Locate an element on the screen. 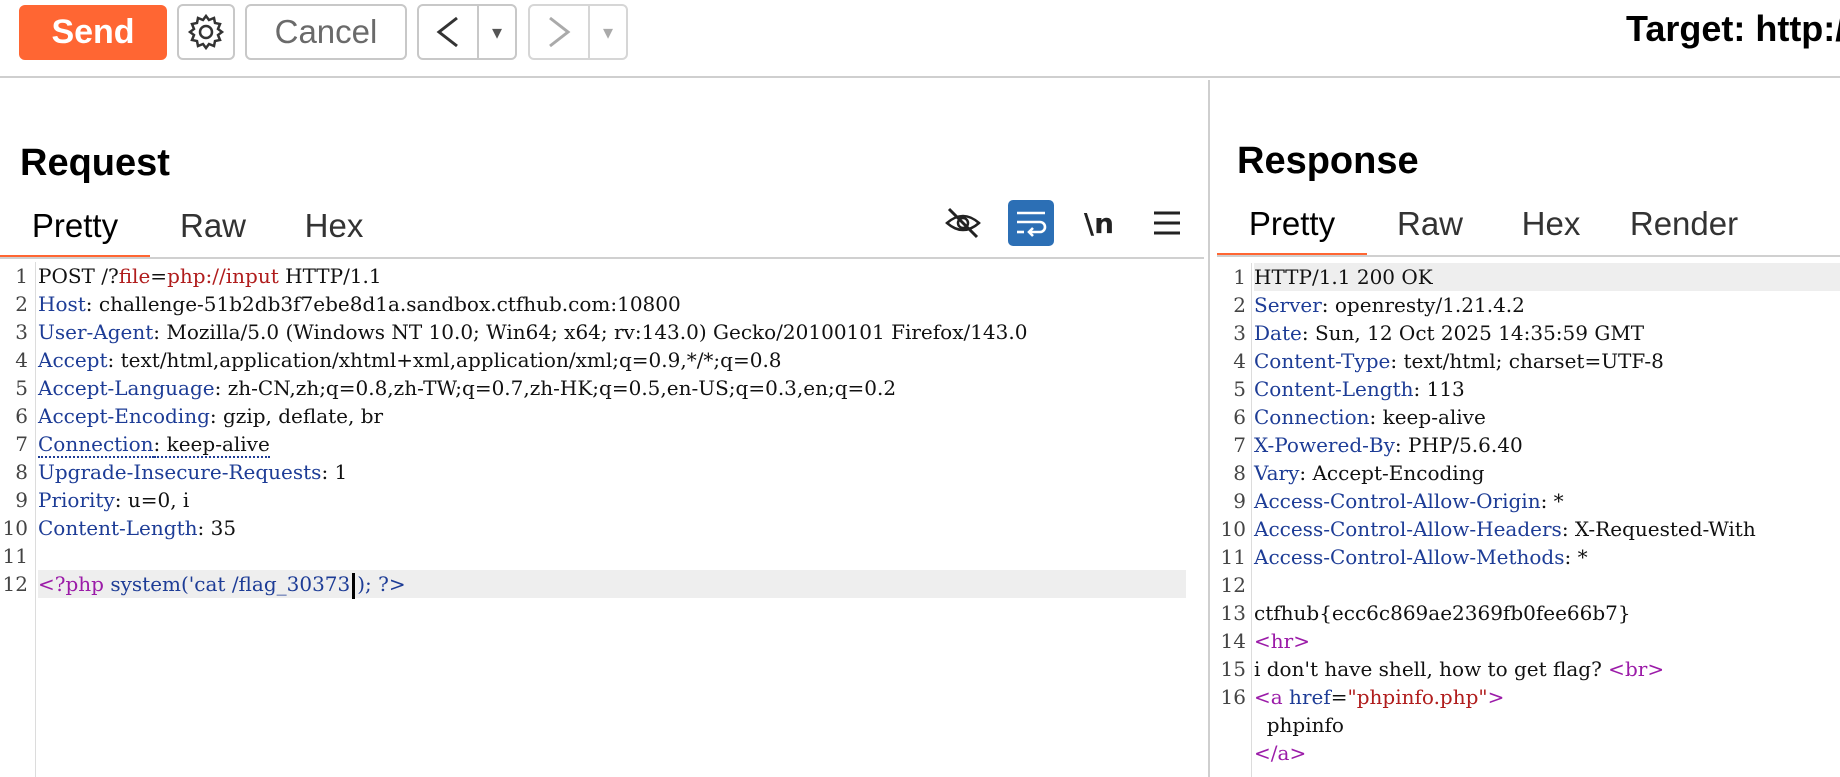 The width and height of the screenshot is (1840, 777). response-header: Date: Sun, 12 Oct 2025 14:35:59 GMT is located at coordinates (1547, 333).